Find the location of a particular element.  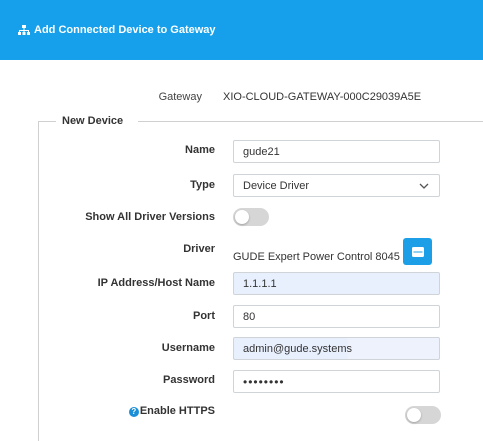

driver-select-button is located at coordinates (417, 251).